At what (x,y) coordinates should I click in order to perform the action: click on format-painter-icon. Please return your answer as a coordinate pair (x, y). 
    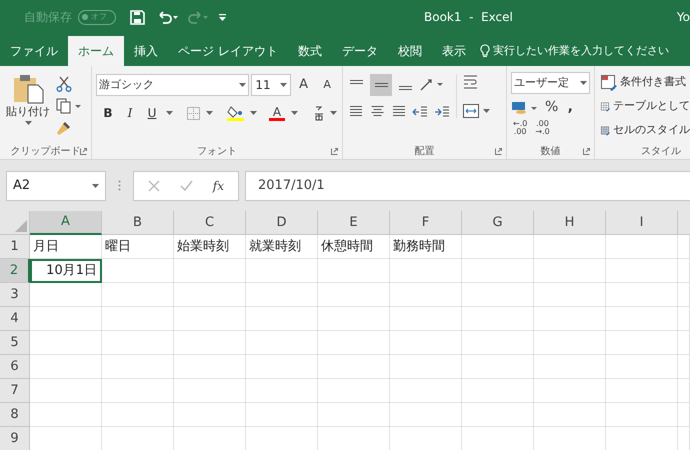
    Looking at the image, I should click on (64, 128).